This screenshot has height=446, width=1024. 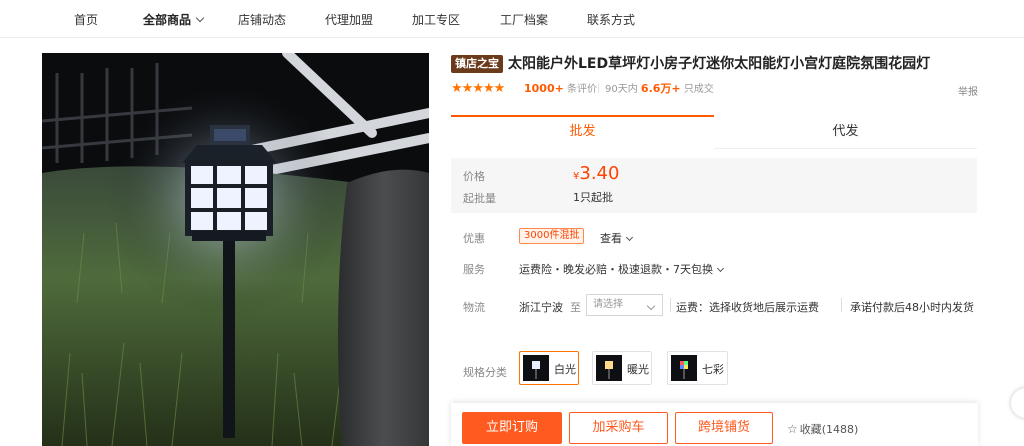 I want to click on ship-to-label: 至, so click(x=575, y=307).